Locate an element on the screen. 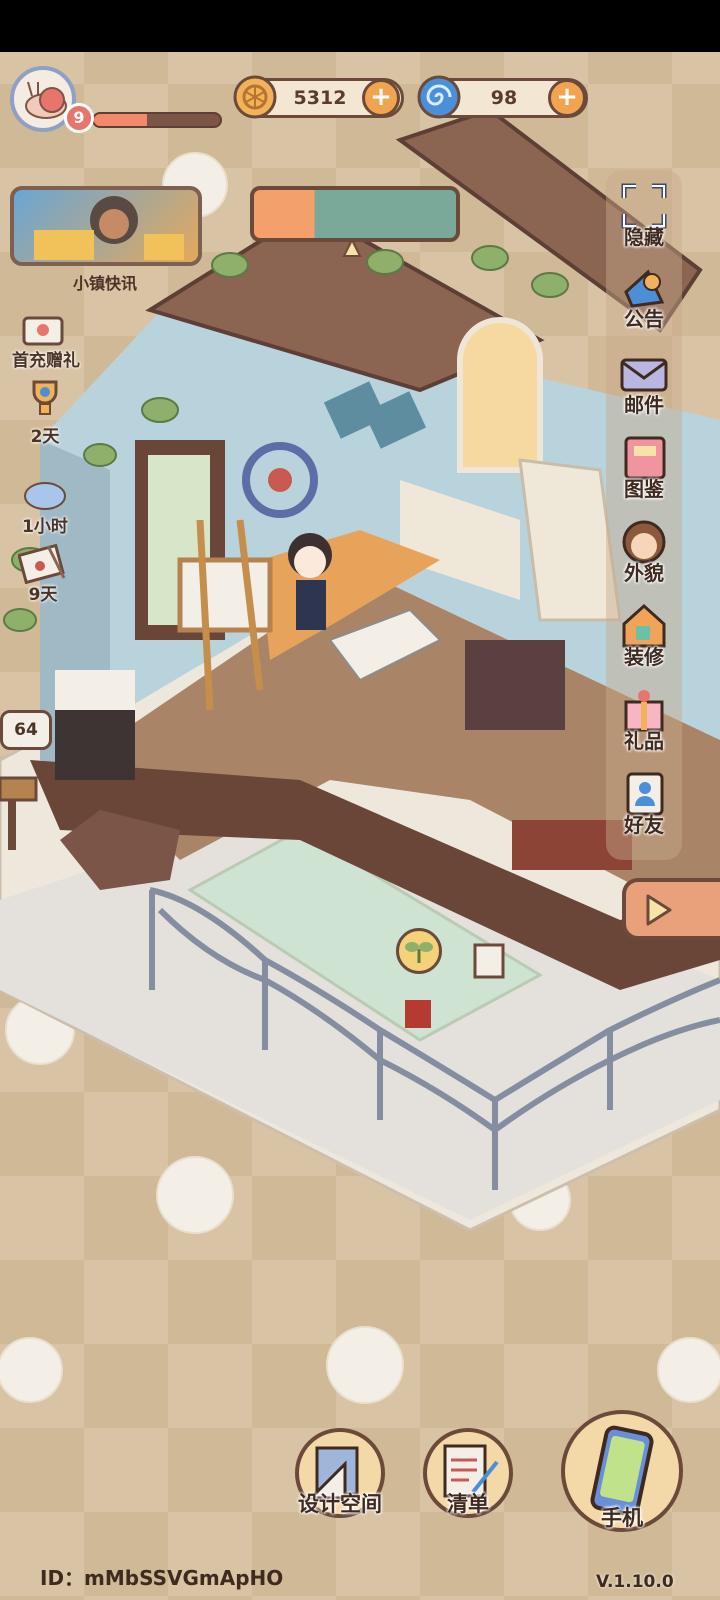 The image size is (720, 1600). trophy-icon is located at coordinates (45, 397).